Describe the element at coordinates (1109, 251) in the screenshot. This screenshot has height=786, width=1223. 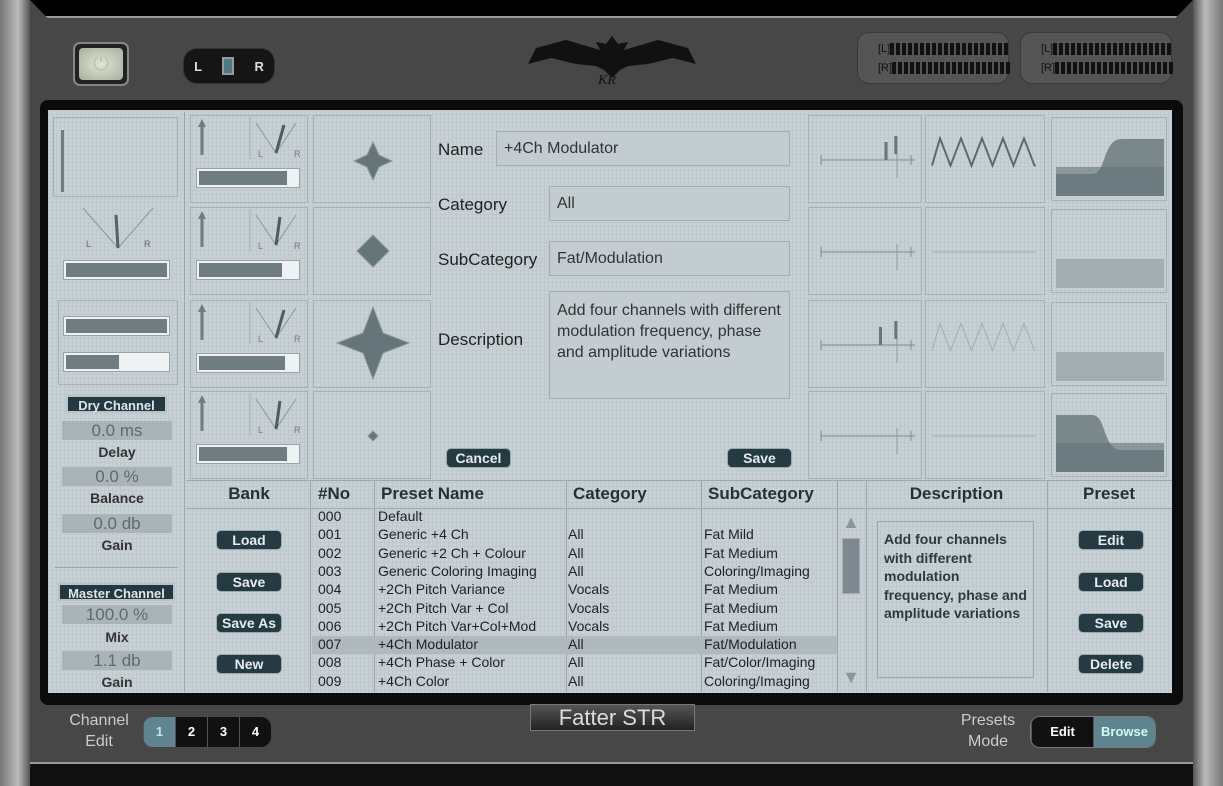
I see `channel-2-amplitude-display` at that location.